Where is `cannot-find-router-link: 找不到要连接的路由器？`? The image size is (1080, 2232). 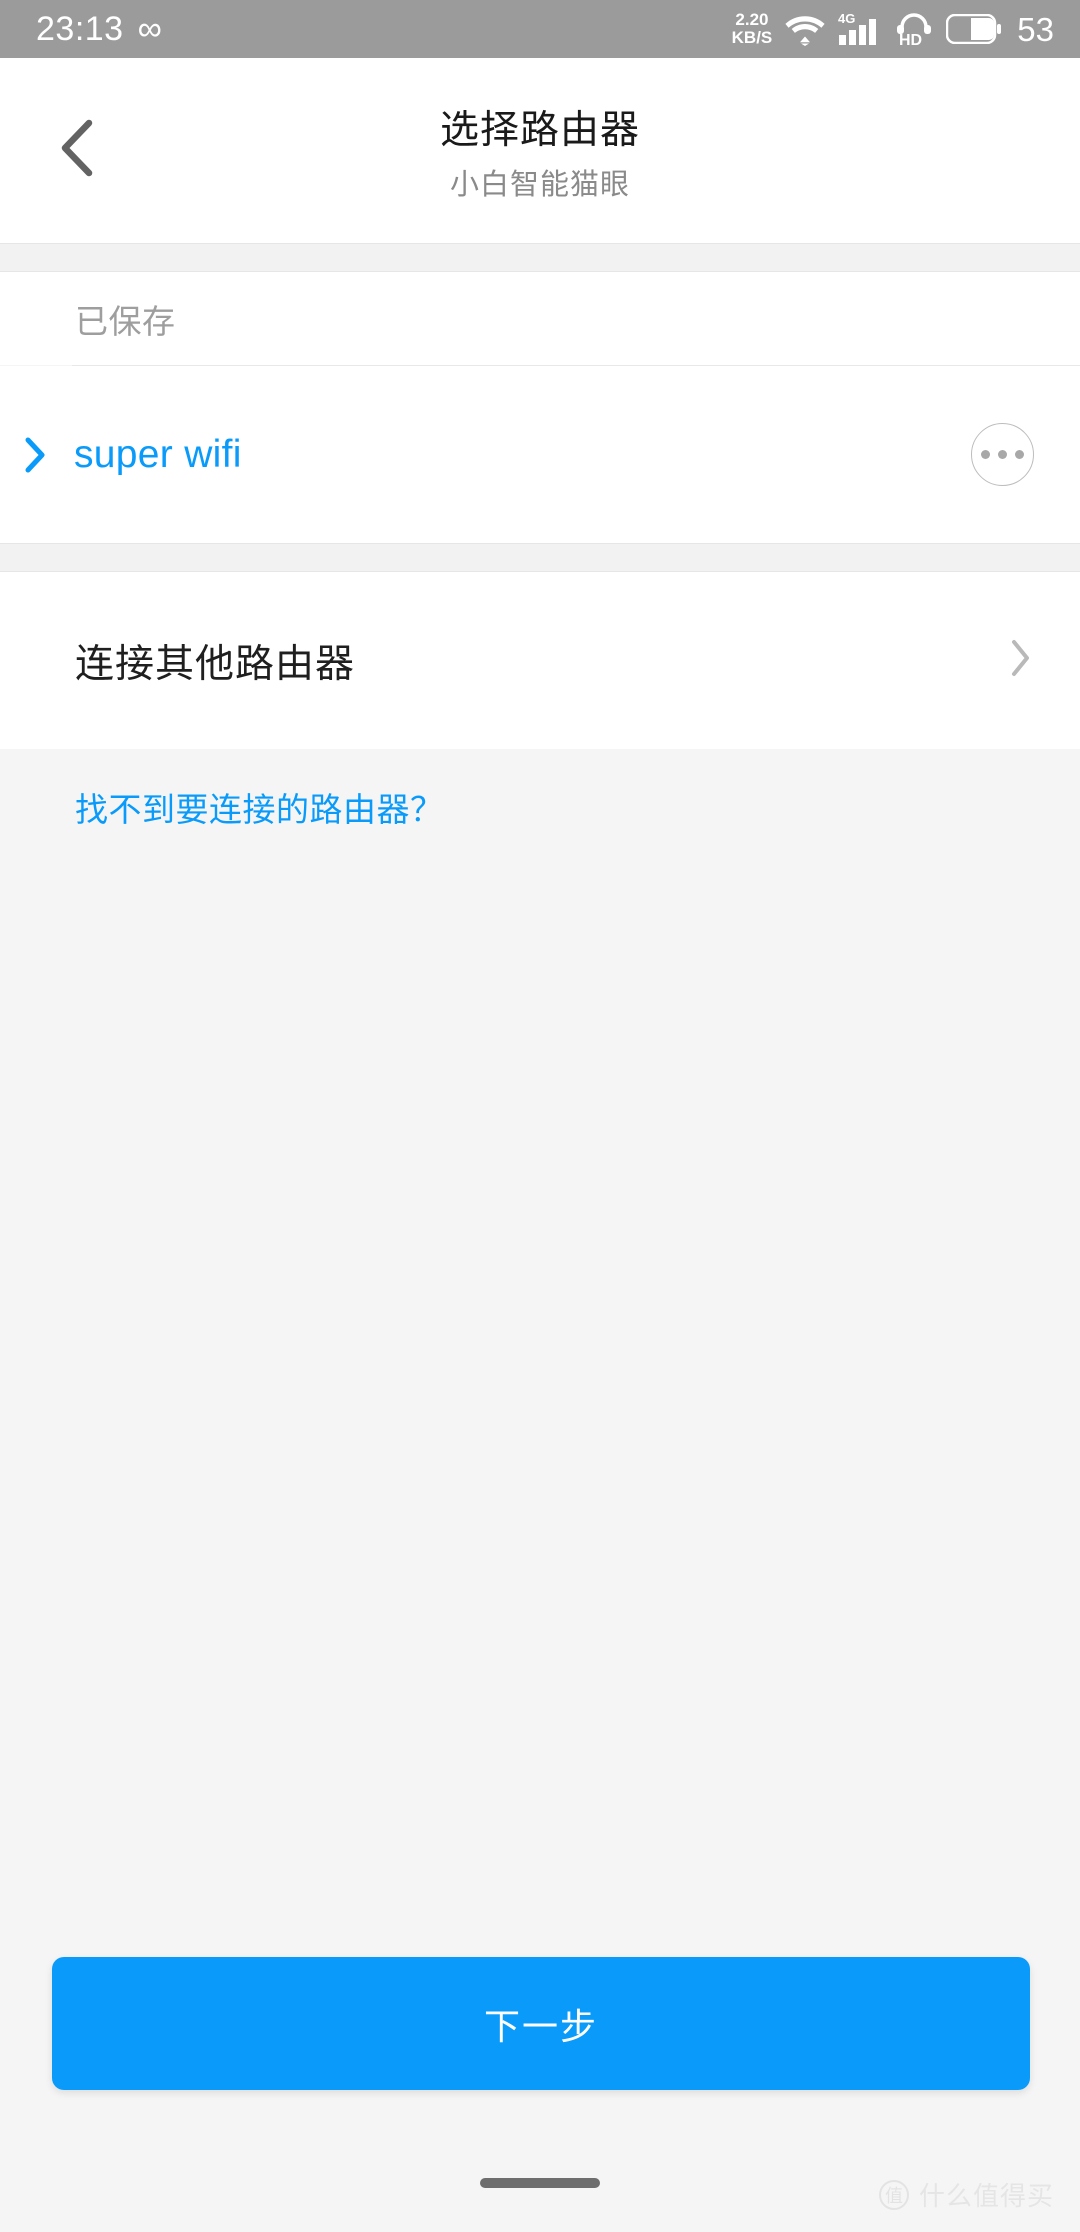
cannot-find-router-link: 找不到要连接的路由器？ is located at coordinates (259, 807).